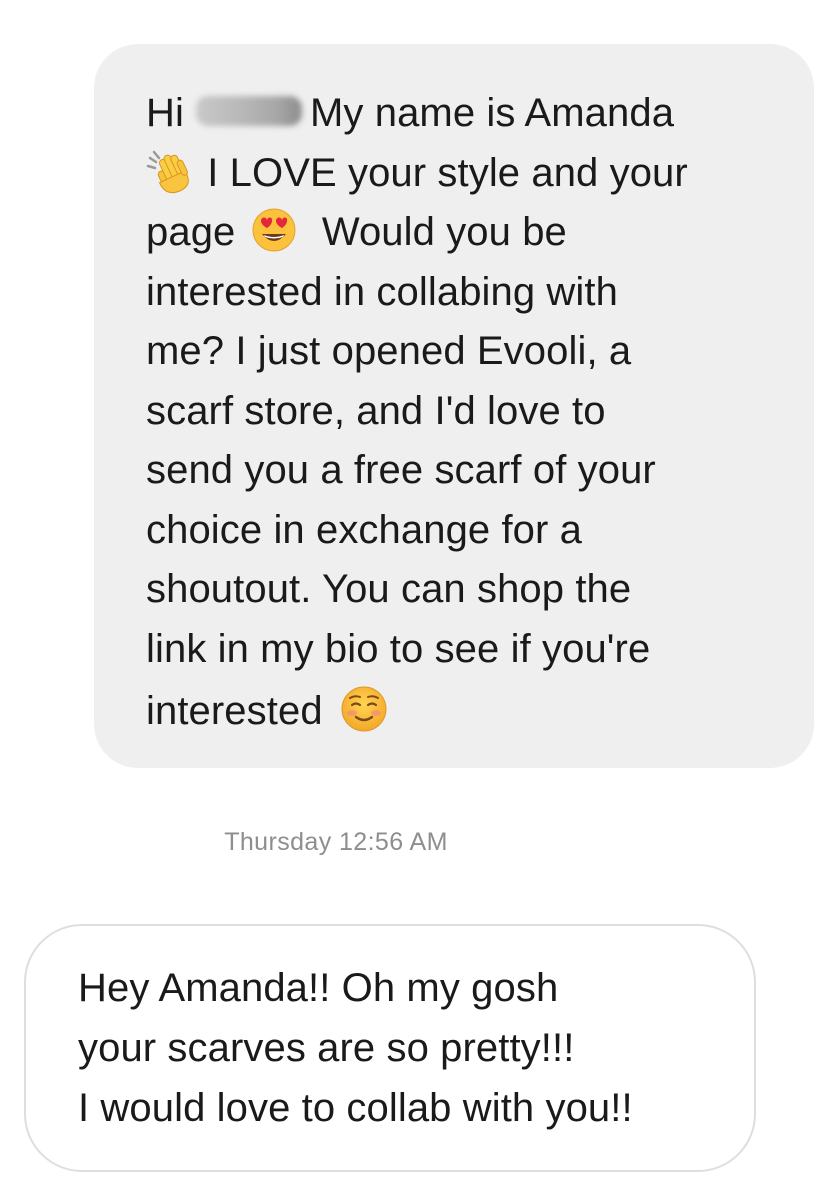  I want to click on message-line: shoutout. You can shop the, so click(389, 589).